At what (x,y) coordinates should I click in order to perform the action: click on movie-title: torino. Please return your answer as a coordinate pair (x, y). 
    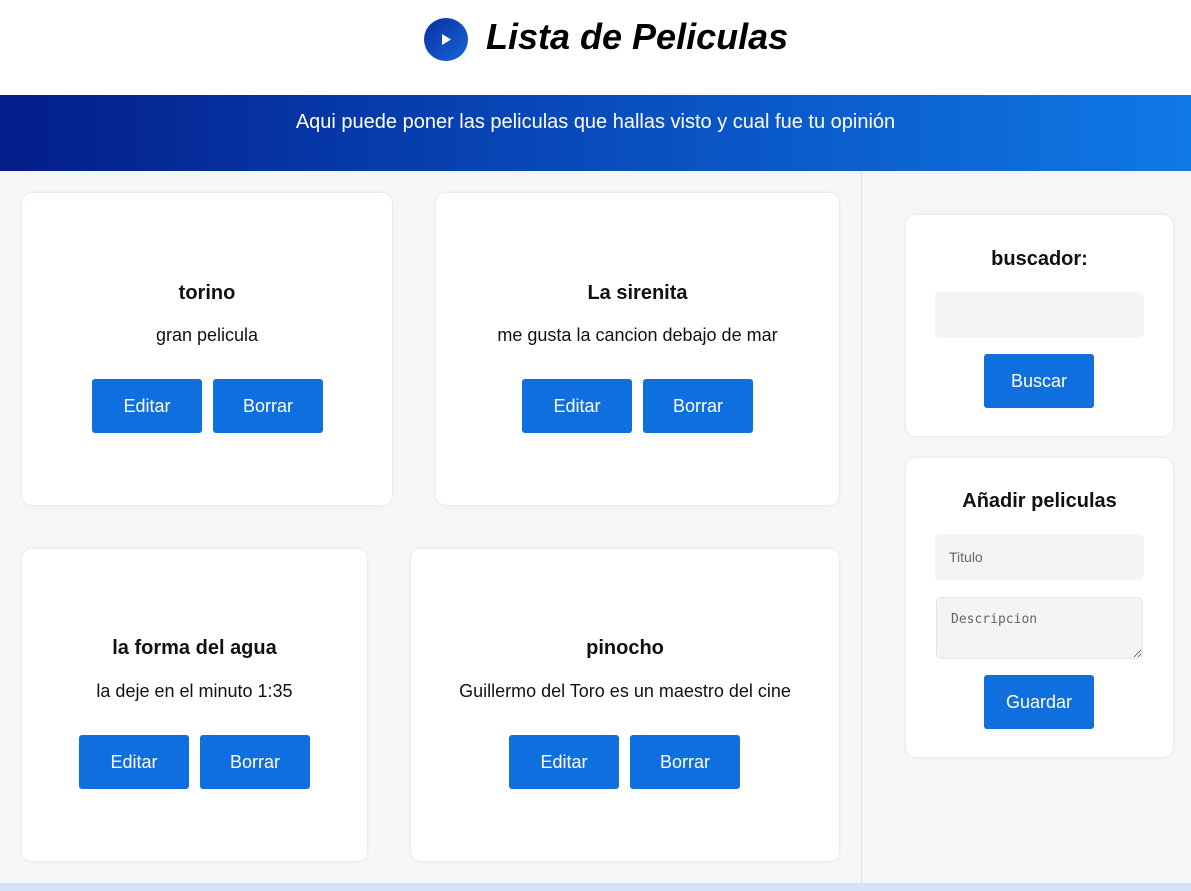
    Looking at the image, I should click on (207, 293).